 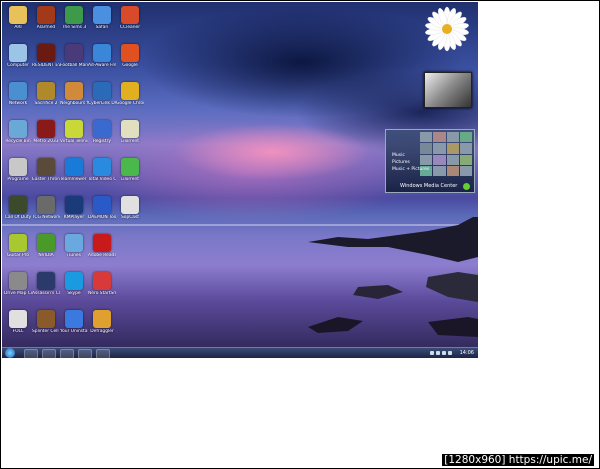 I want to click on desktop-icon: CyberLink DVD suite, so click(x=102, y=99).